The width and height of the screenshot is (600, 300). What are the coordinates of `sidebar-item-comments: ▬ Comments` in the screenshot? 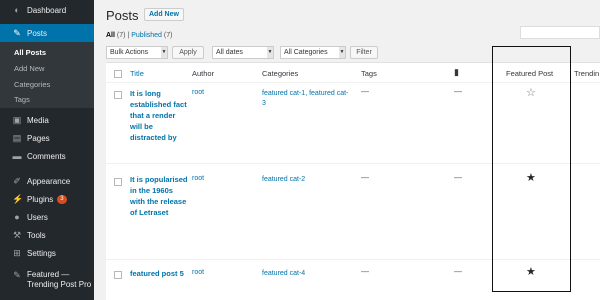 It's located at (47, 156).